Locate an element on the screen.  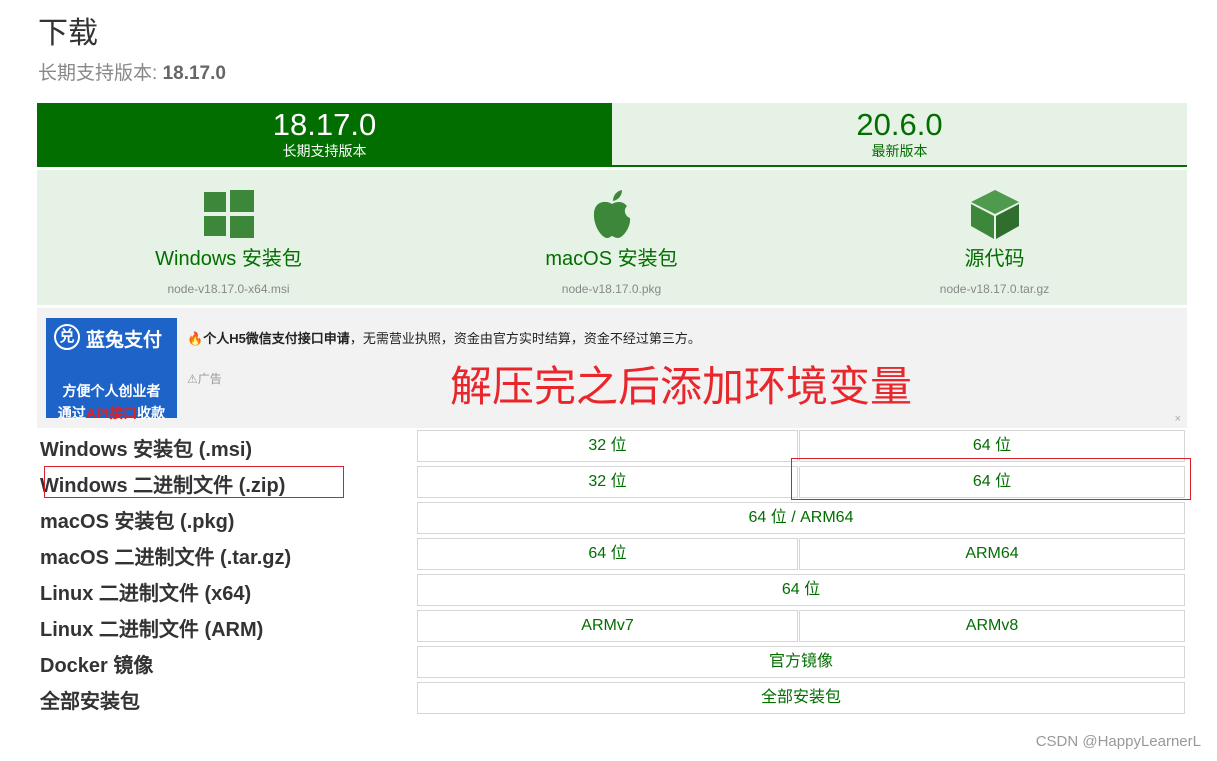
lts-subtitle: 长期支持版本: 18.17.0 is located at coordinates (132, 71).